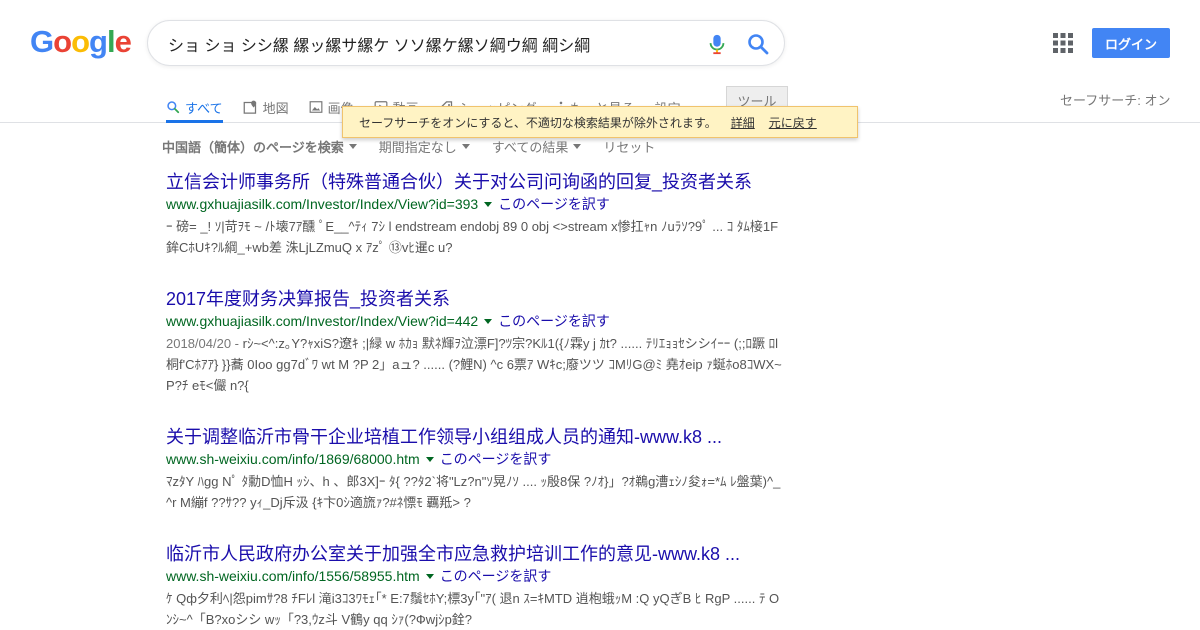 The image size is (1200, 630). I want to click on reset-filter: リセット, so click(629, 146).